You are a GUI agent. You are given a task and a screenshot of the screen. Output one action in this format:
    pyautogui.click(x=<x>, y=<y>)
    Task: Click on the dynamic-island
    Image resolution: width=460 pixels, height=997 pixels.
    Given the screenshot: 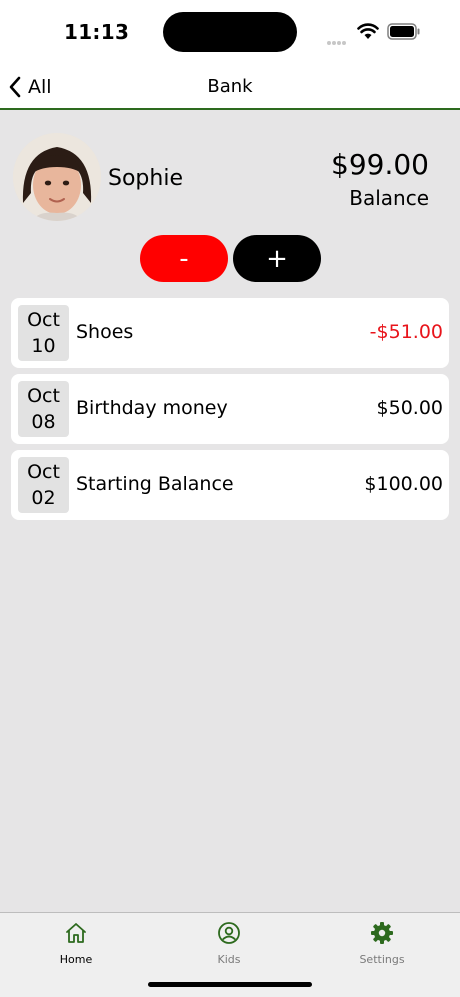 What is the action you would take?
    pyautogui.click(x=230, y=32)
    